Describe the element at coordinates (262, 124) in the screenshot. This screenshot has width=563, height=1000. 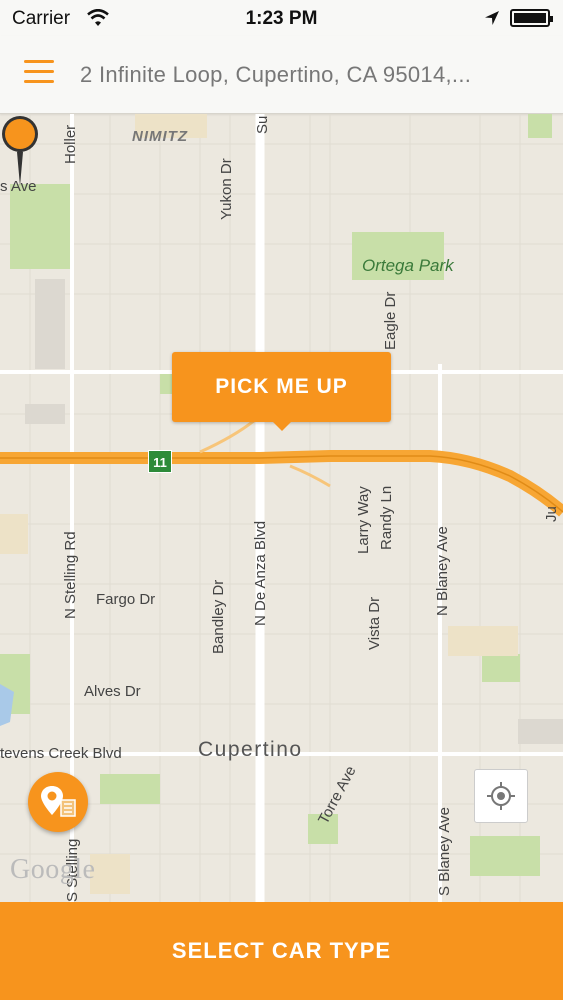
I see `map-label: Su` at that location.